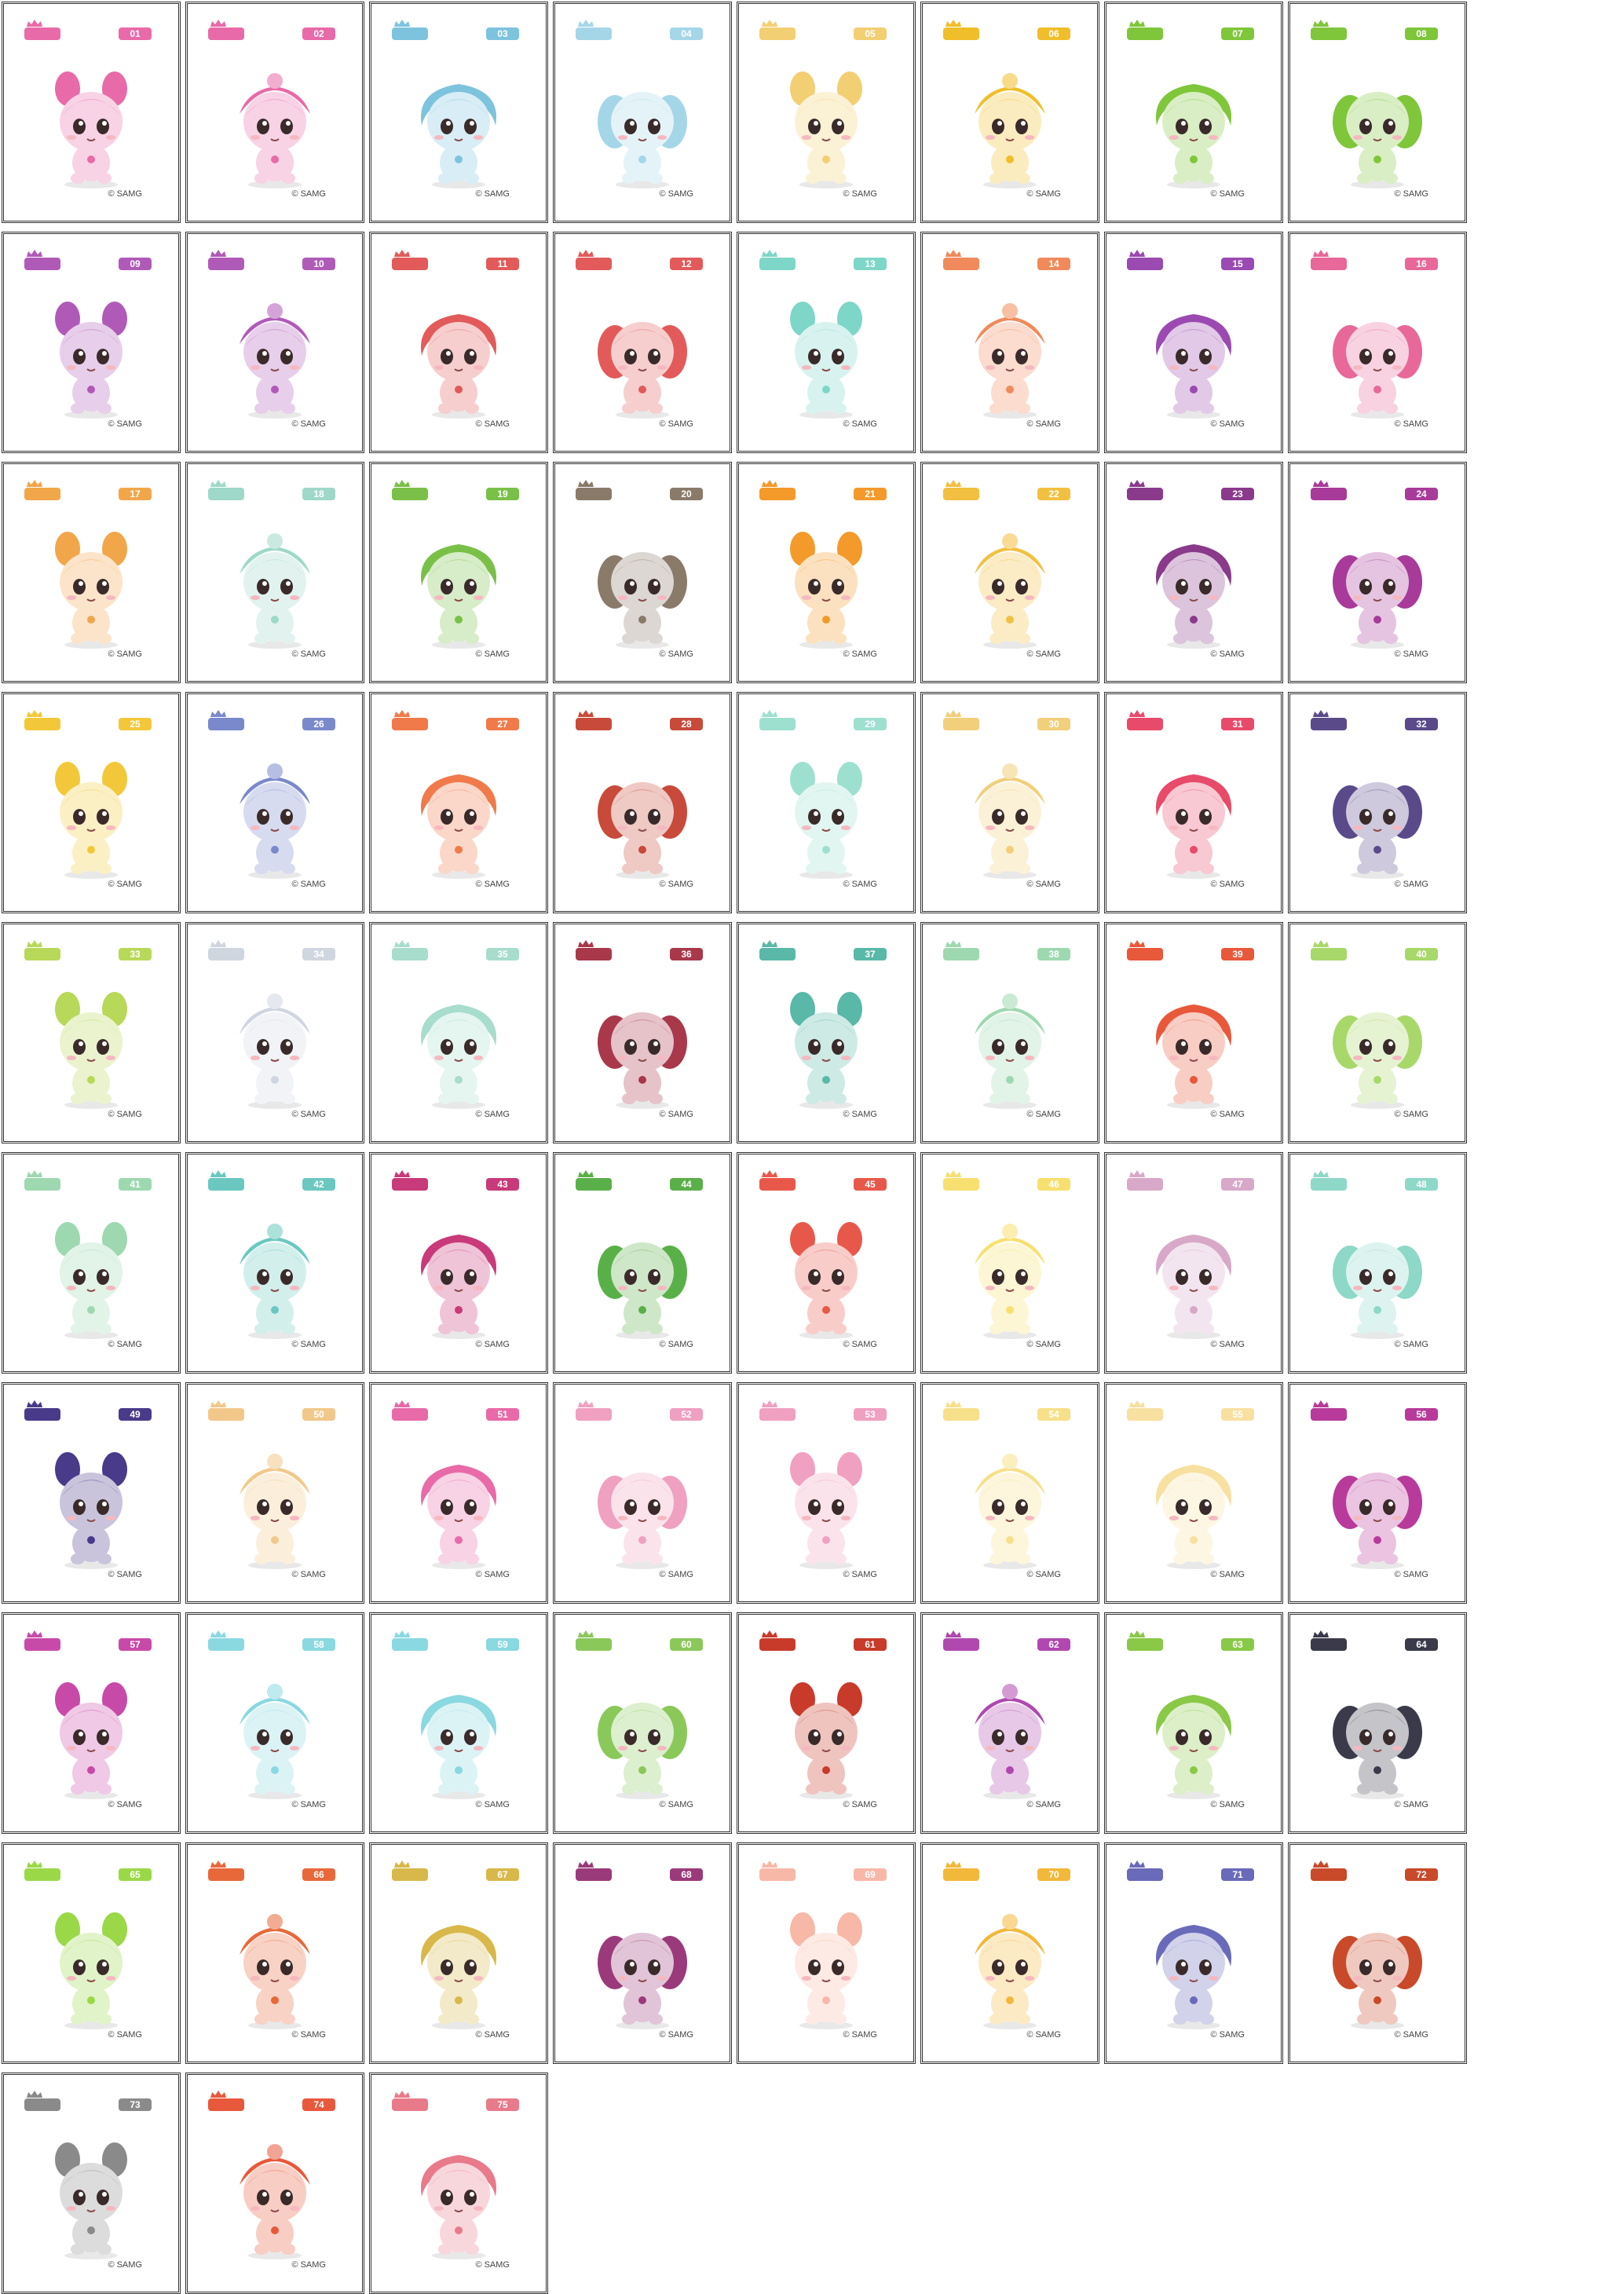 This screenshot has height=2294, width=1624. Describe the element at coordinates (1193, 1723) in the screenshot. I see `character-card: 63 © SAMG` at that location.